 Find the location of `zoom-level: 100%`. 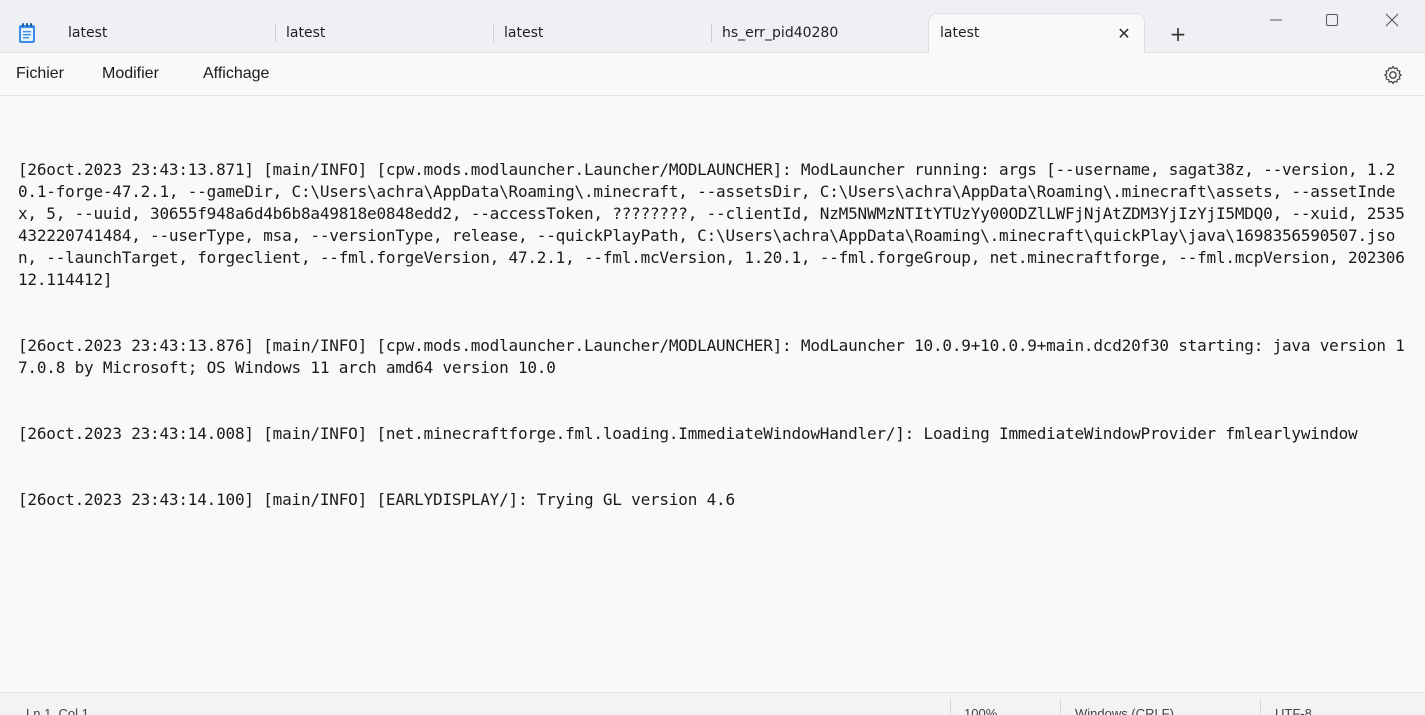

zoom-level: 100% is located at coordinates (980, 710).